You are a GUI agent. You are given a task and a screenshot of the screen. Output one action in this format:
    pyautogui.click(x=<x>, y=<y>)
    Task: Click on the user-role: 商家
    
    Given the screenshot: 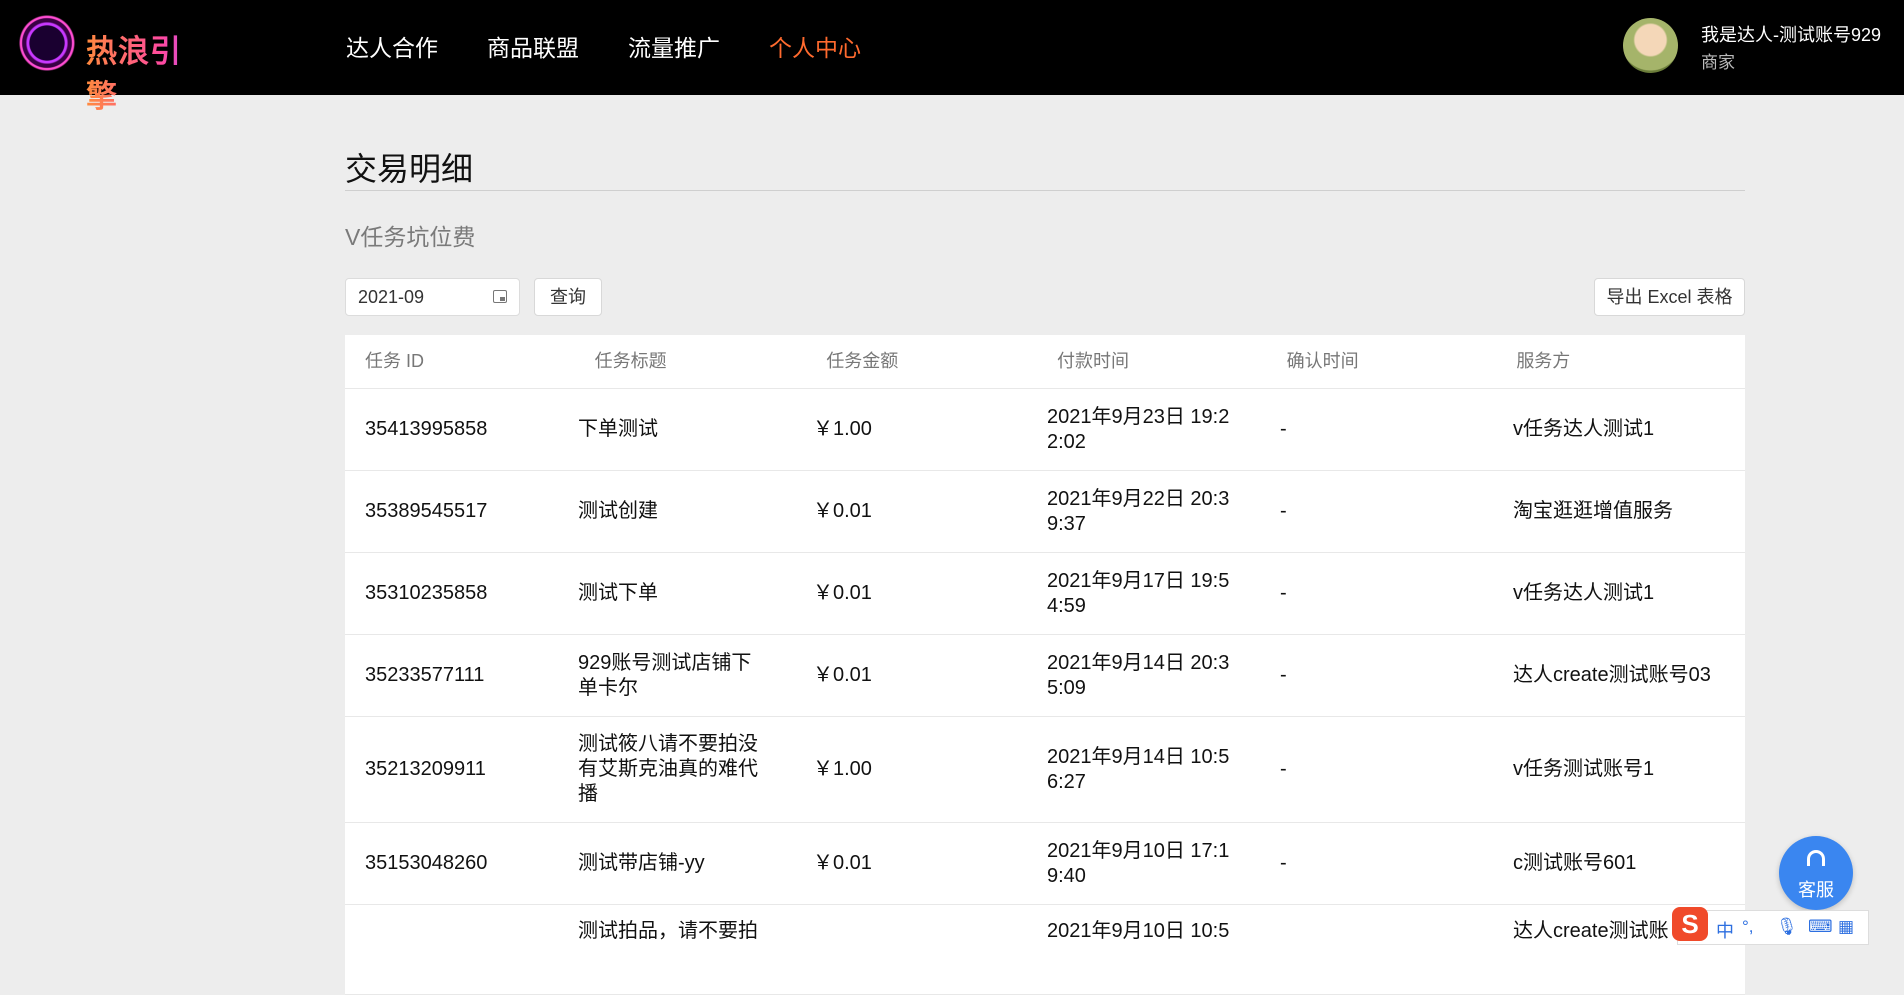 What is the action you would take?
    pyautogui.click(x=1718, y=62)
    